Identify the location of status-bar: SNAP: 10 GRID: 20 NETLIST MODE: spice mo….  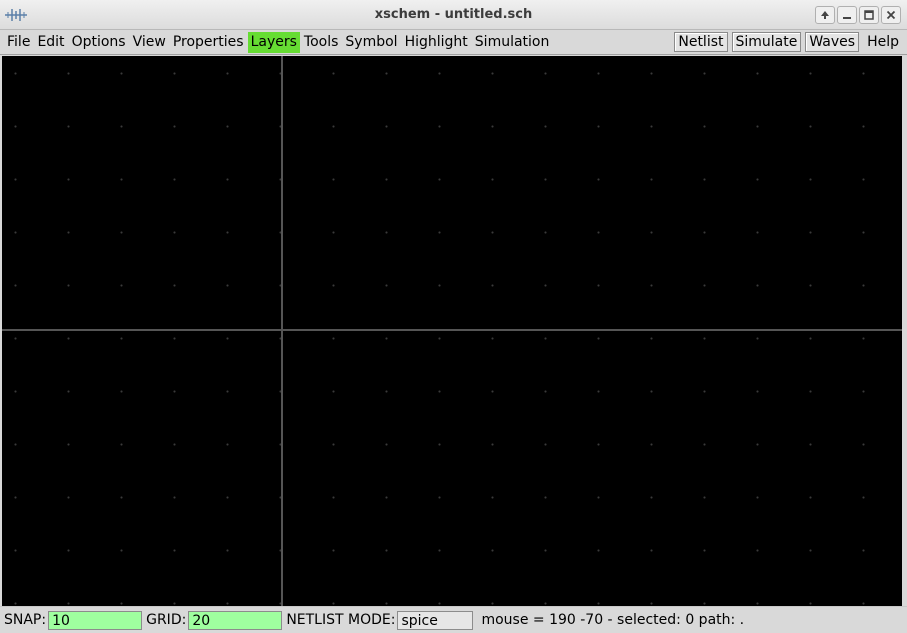
(453, 619).